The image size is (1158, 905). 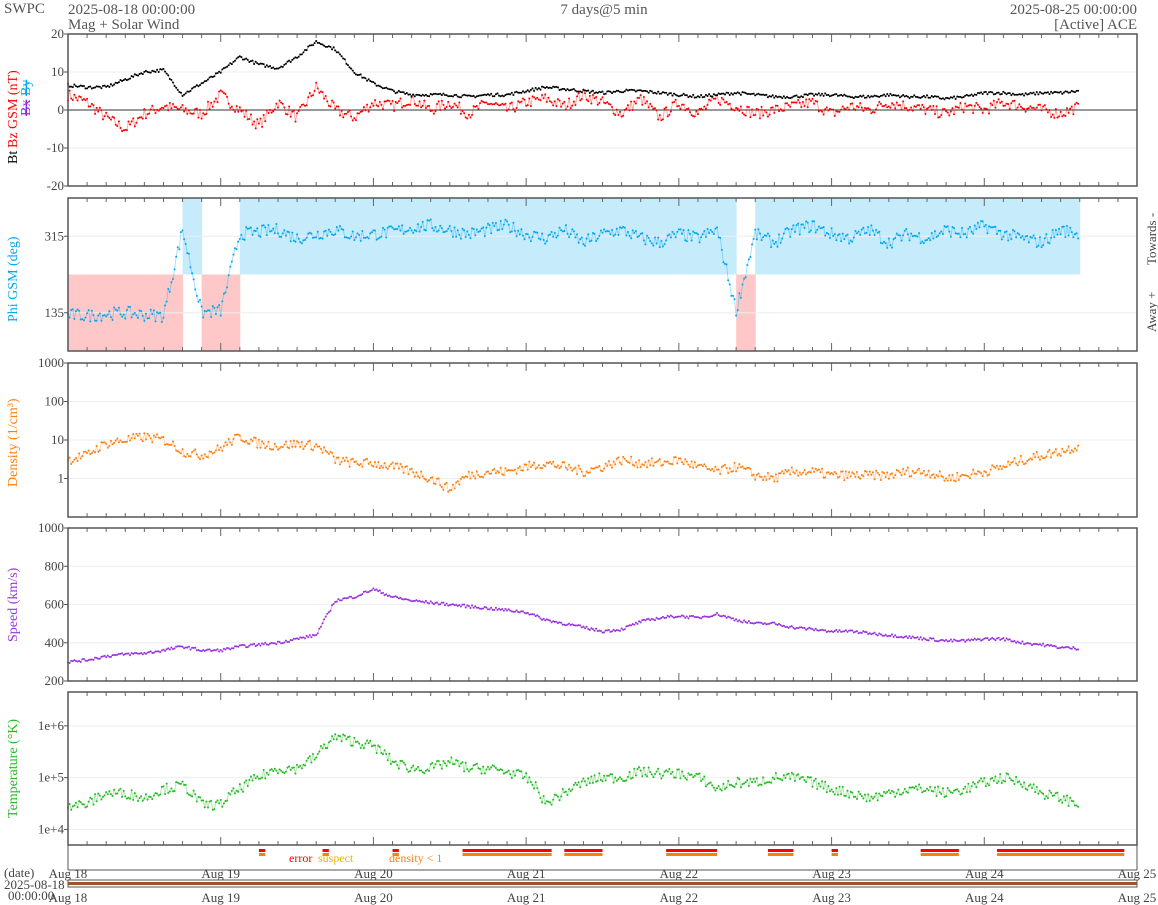 What do you see at coordinates (31, 895) in the screenshot?
I see `start-time-label: 00:00:00` at bounding box center [31, 895].